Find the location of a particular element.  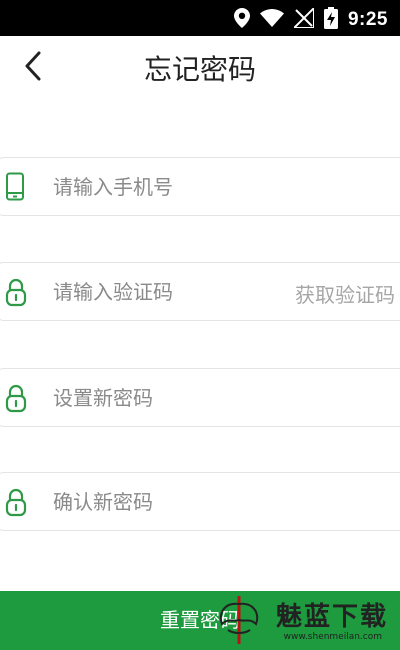

phone-field is located at coordinates (200, 186).